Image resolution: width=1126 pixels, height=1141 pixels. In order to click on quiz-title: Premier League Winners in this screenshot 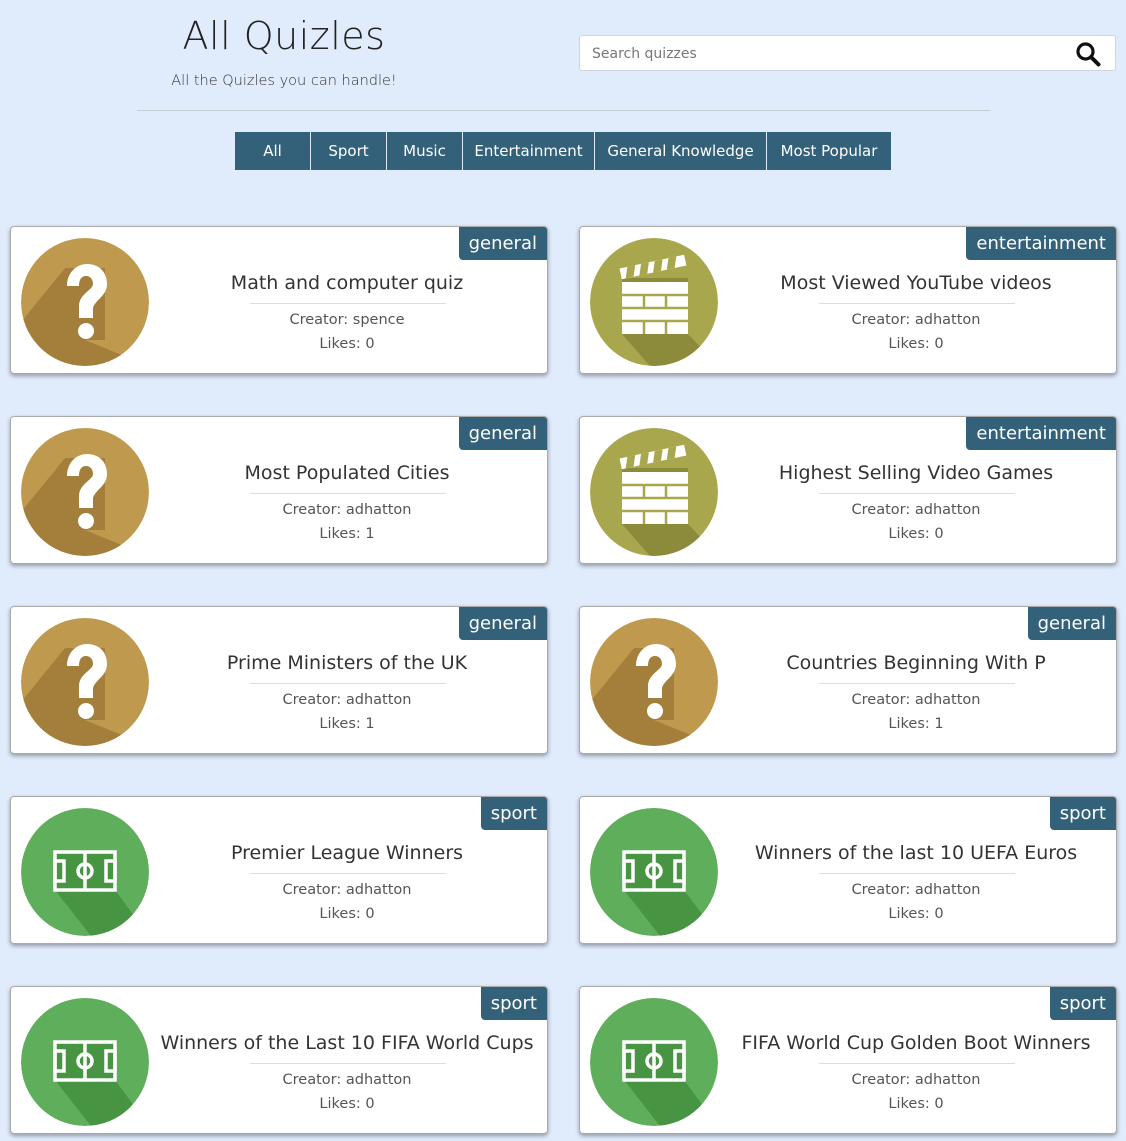, I will do `click(347, 853)`.